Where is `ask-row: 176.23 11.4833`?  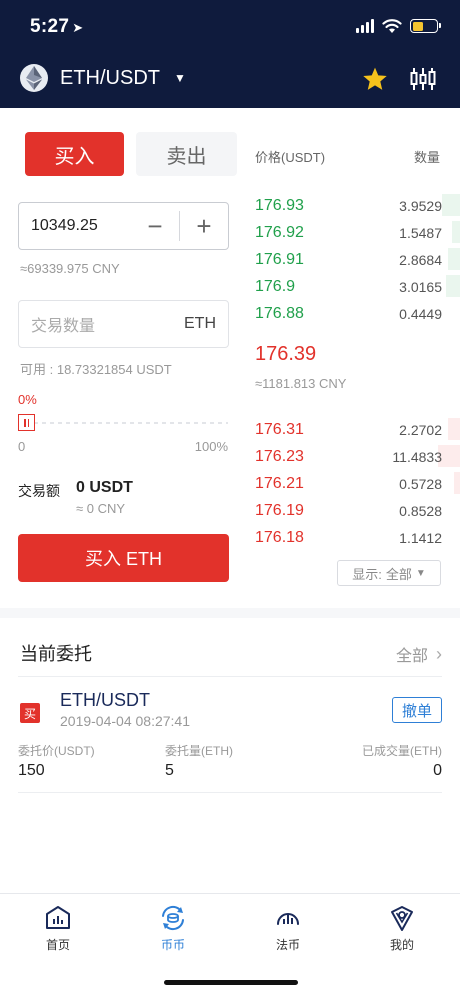 ask-row: 176.23 11.4833 is located at coordinates (348, 457).